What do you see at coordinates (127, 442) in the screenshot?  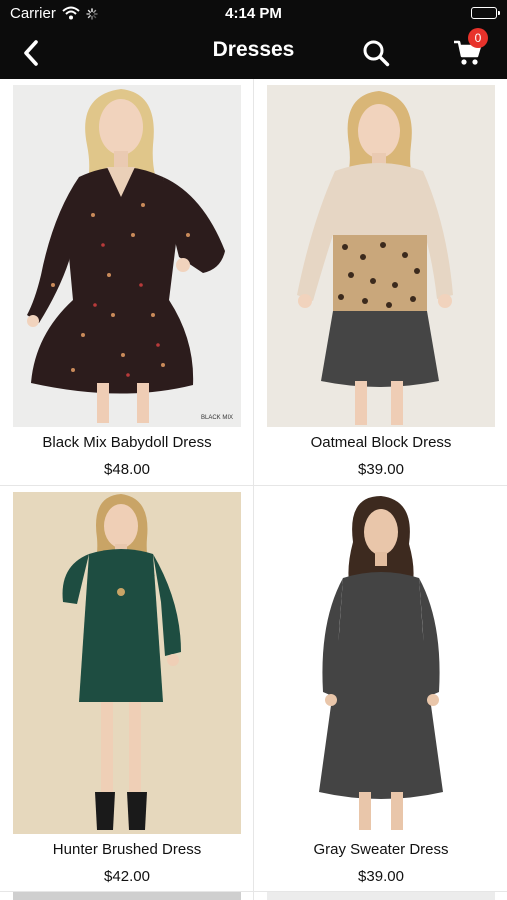 I see `product-name: Black Mix Babydoll Dress` at bounding box center [127, 442].